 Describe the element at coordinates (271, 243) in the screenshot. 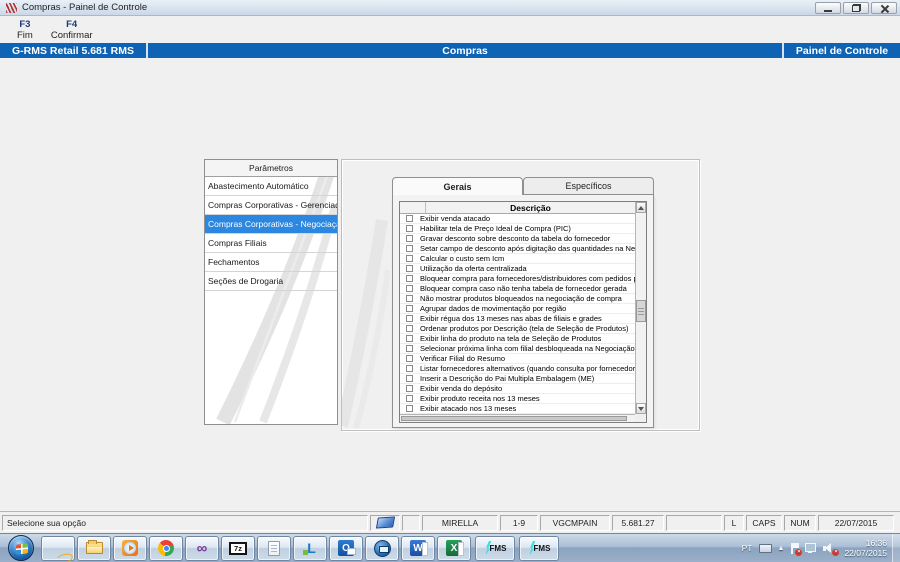

I see `sidebar-item-3: Compras Filiais` at that location.